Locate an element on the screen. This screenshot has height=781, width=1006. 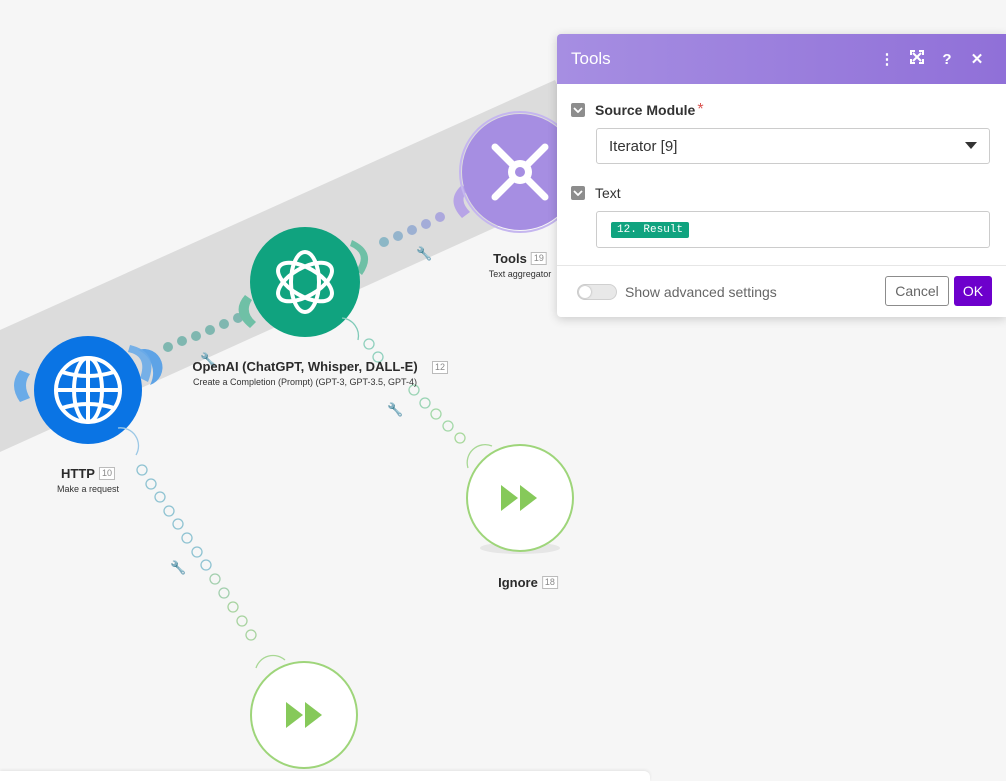
ignore-module-label: Ignore 18 is located at coordinates (528, 582).